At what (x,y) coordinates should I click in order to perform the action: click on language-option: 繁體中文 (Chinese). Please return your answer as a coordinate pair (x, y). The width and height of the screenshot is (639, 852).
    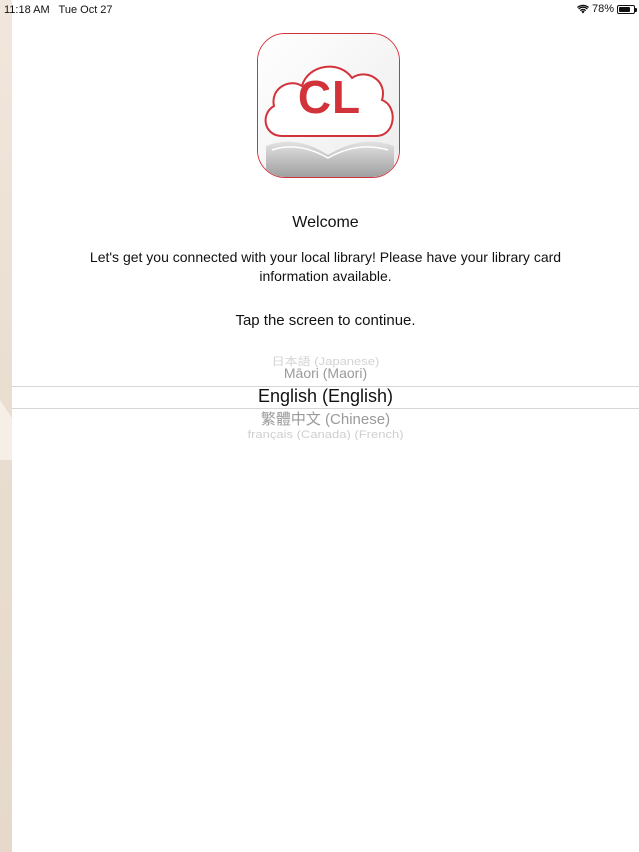
    Looking at the image, I should click on (325, 418).